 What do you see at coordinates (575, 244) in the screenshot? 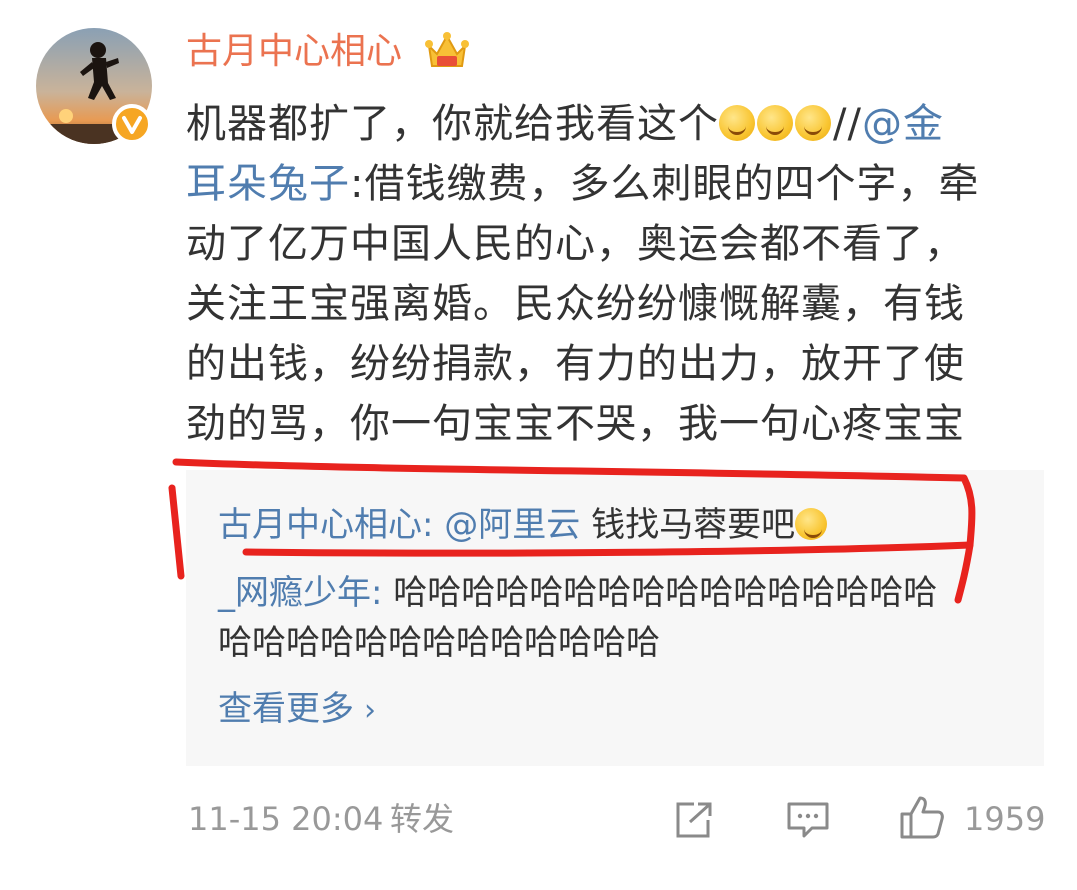
I see `post-line: 动了亿万中国人民的心，奥运会都不看了，` at bounding box center [575, 244].